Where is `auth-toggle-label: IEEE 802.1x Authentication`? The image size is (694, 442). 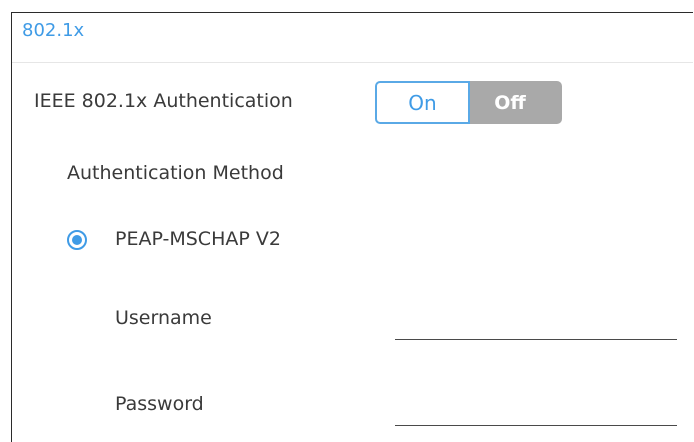 auth-toggle-label: IEEE 802.1x Authentication is located at coordinates (163, 101).